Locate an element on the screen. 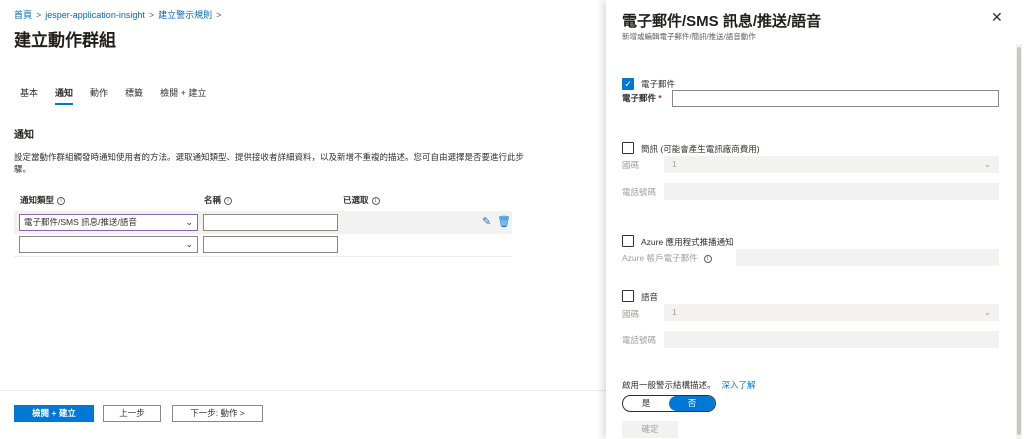 This screenshot has width=1024, height=439. voice-phone-label: 電話號碼 is located at coordinates (639, 340).